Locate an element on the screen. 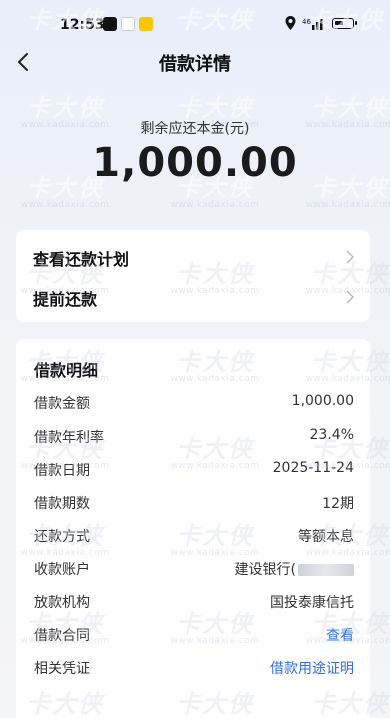 The width and height of the screenshot is (390, 718). detail-label: 借款日期 is located at coordinates (62, 471).